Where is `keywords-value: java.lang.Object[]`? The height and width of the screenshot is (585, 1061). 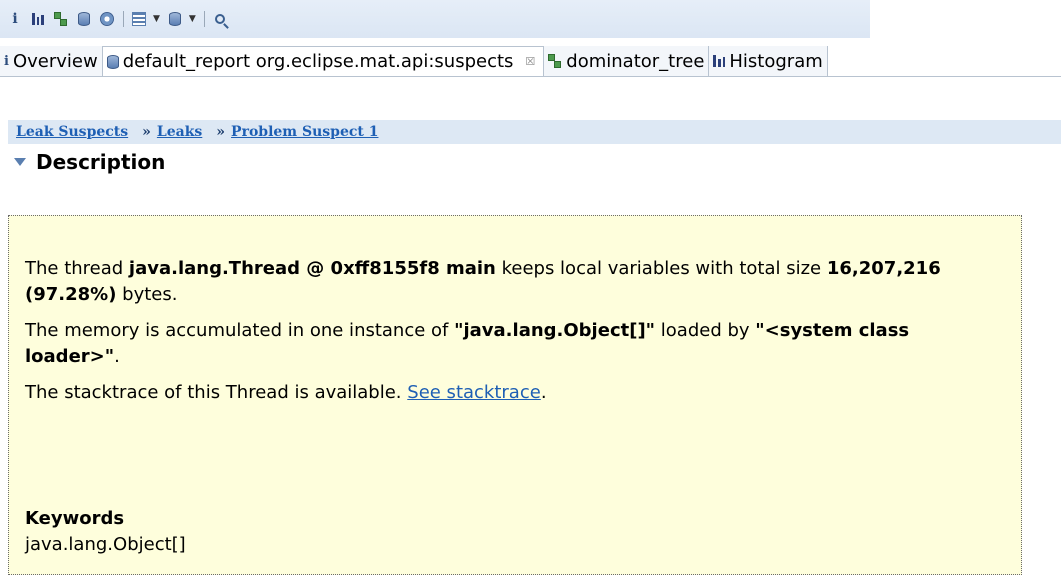 keywords-value: java.lang.Object[] is located at coordinates (105, 544).